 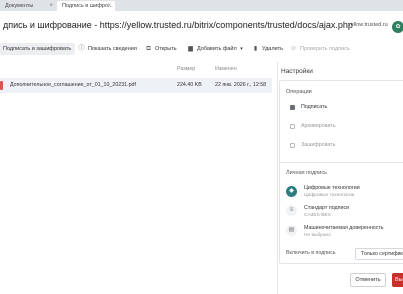 What do you see at coordinates (291, 230) in the screenshot?
I see `proxy-icon: ▤` at bounding box center [291, 230].